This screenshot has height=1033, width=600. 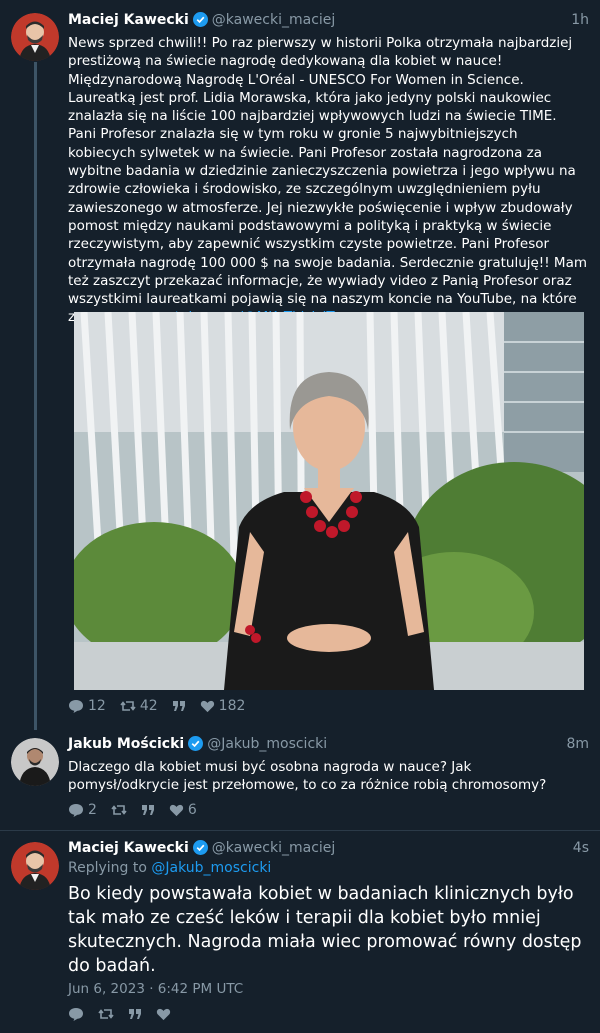 What do you see at coordinates (192, 810) in the screenshot?
I see `like-count: 6` at bounding box center [192, 810].